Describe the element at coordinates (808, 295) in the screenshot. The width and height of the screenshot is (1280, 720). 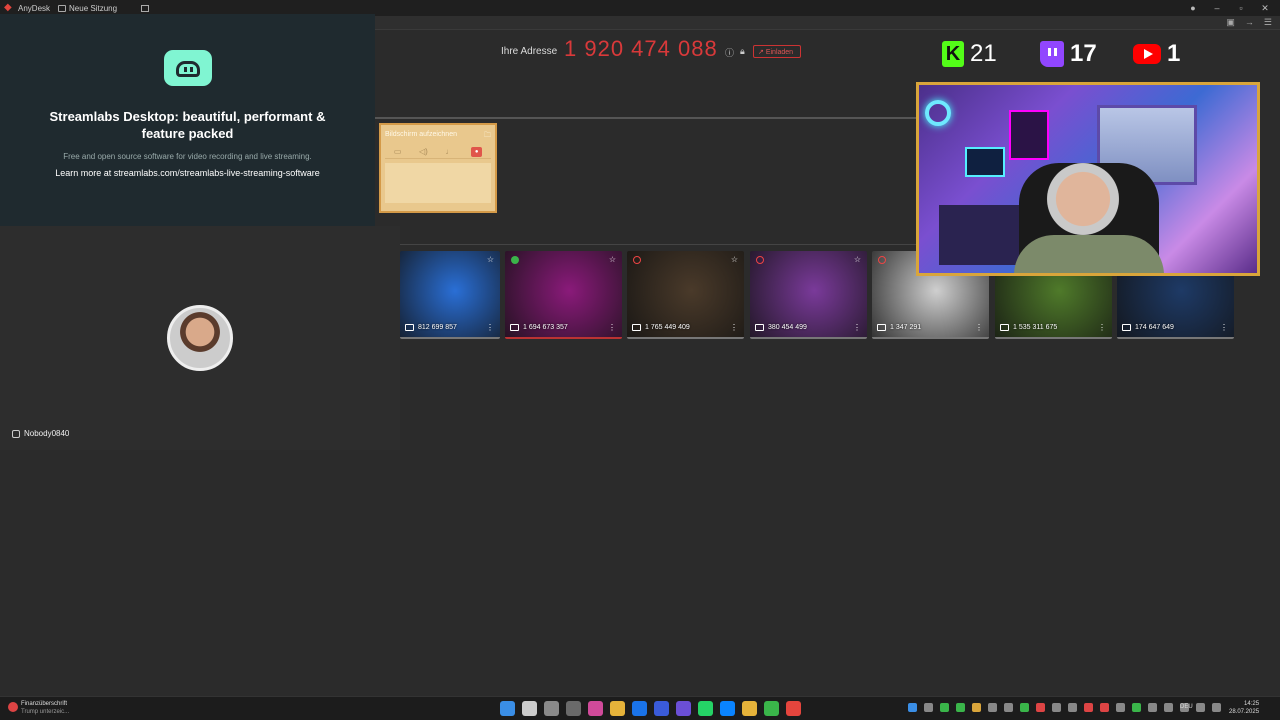
I see `session-thumbnail: ☆ 380 454 499 ⋮` at that location.